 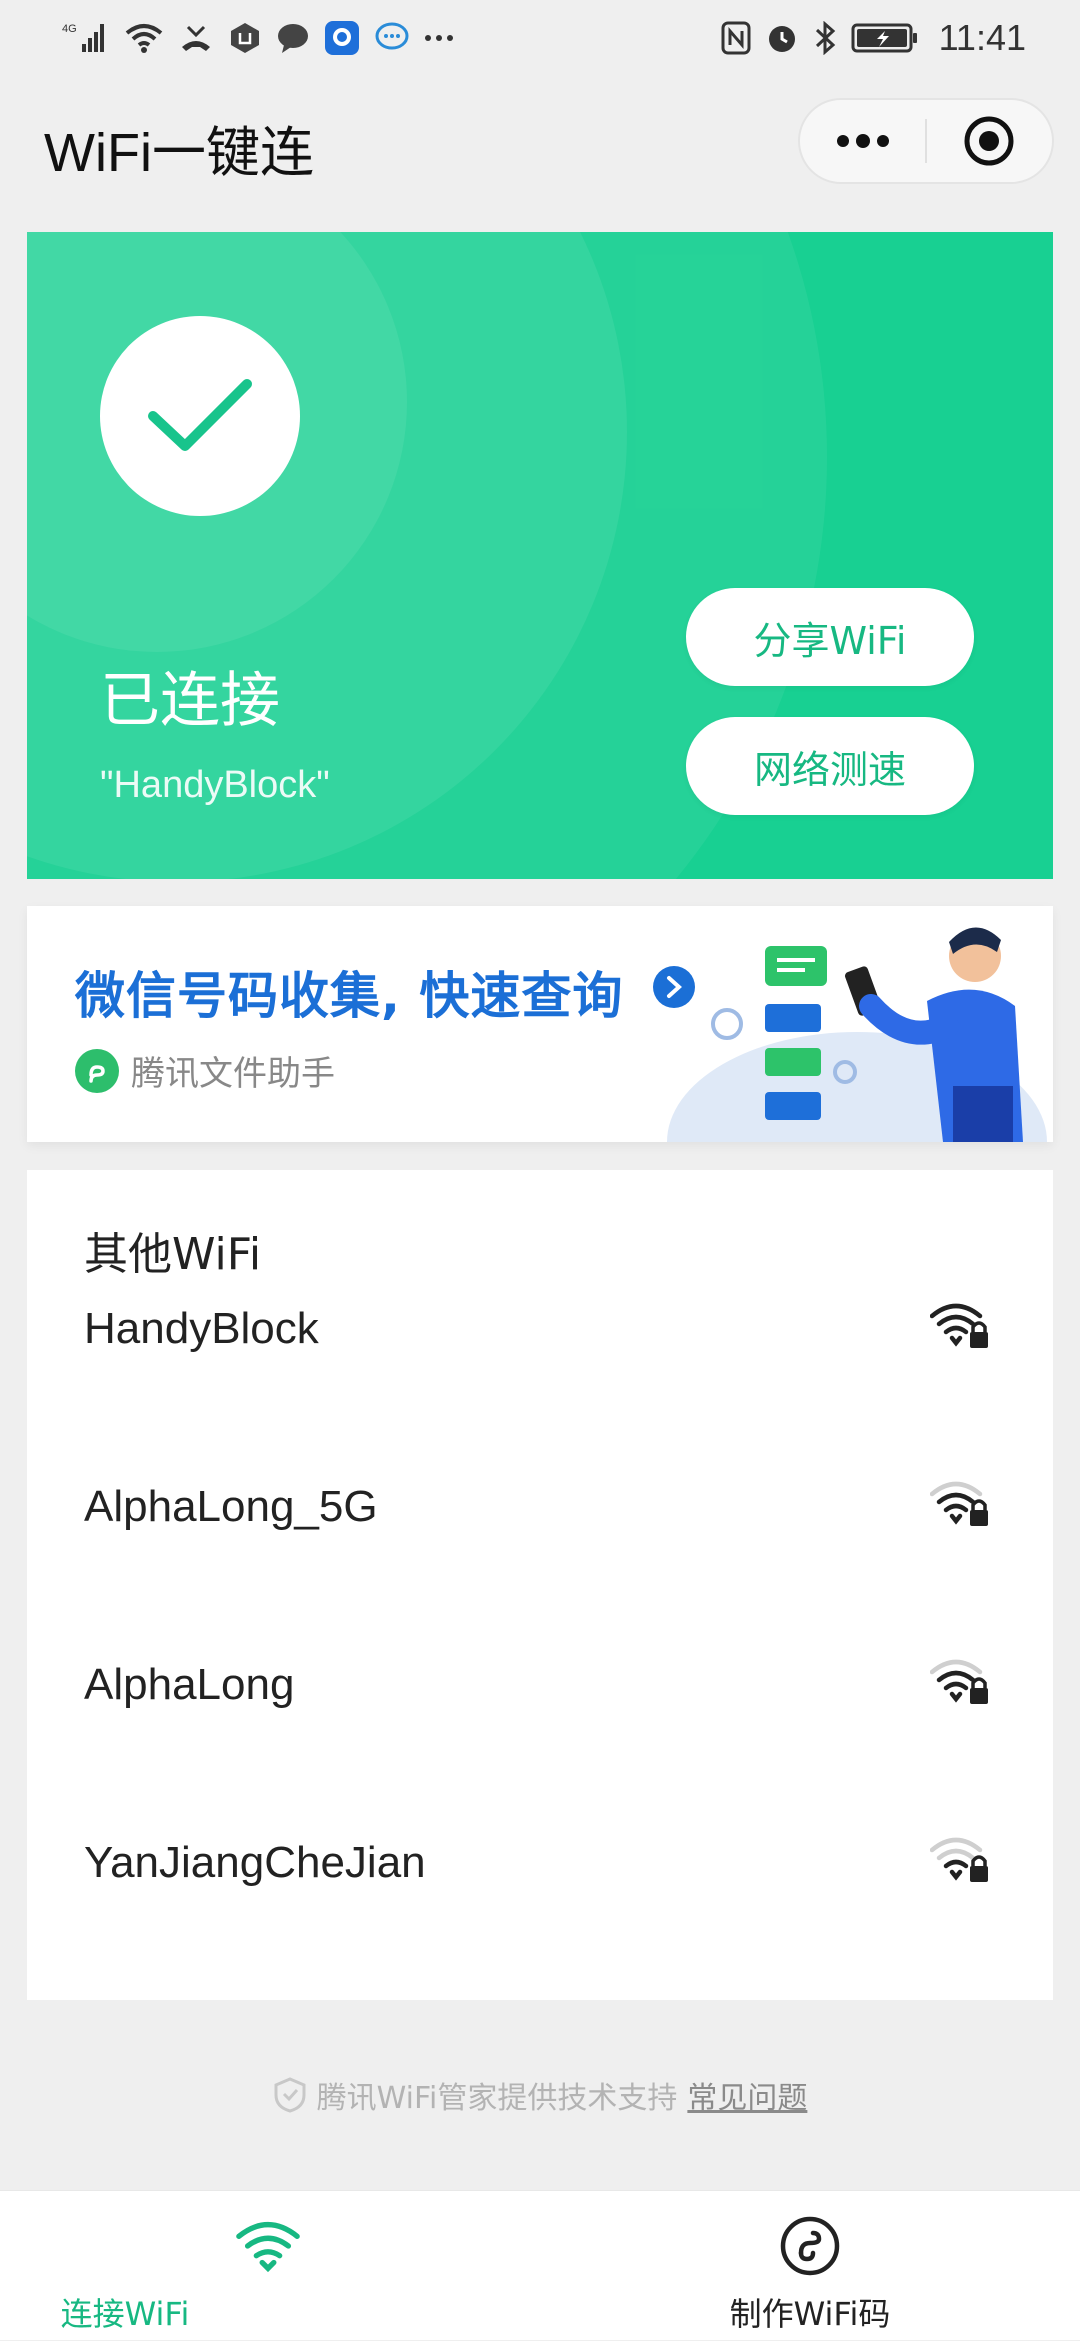 What do you see at coordinates (810, 2246) in the screenshot?
I see `link-icon` at bounding box center [810, 2246].